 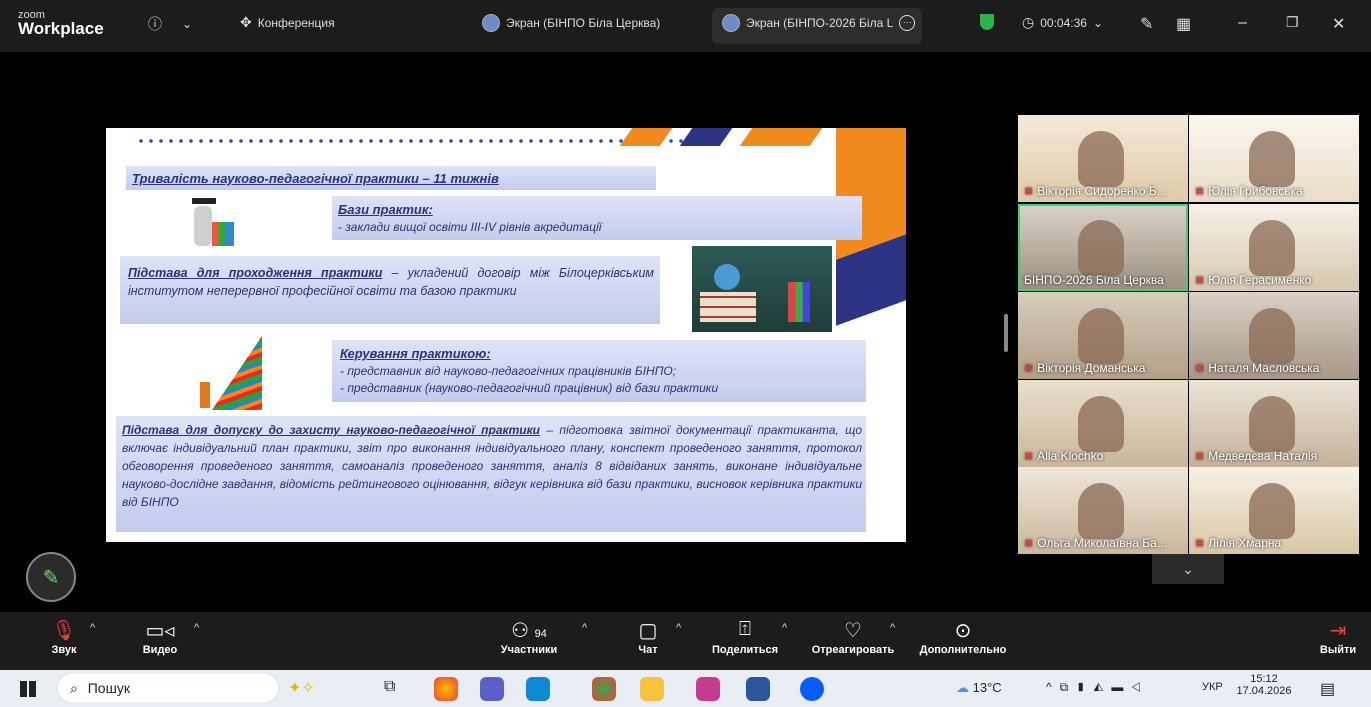 What do you see at coordinates (1006, 333) in the screenshot?
I see `panel-resize-handle` at bounding box center [1006, 333].